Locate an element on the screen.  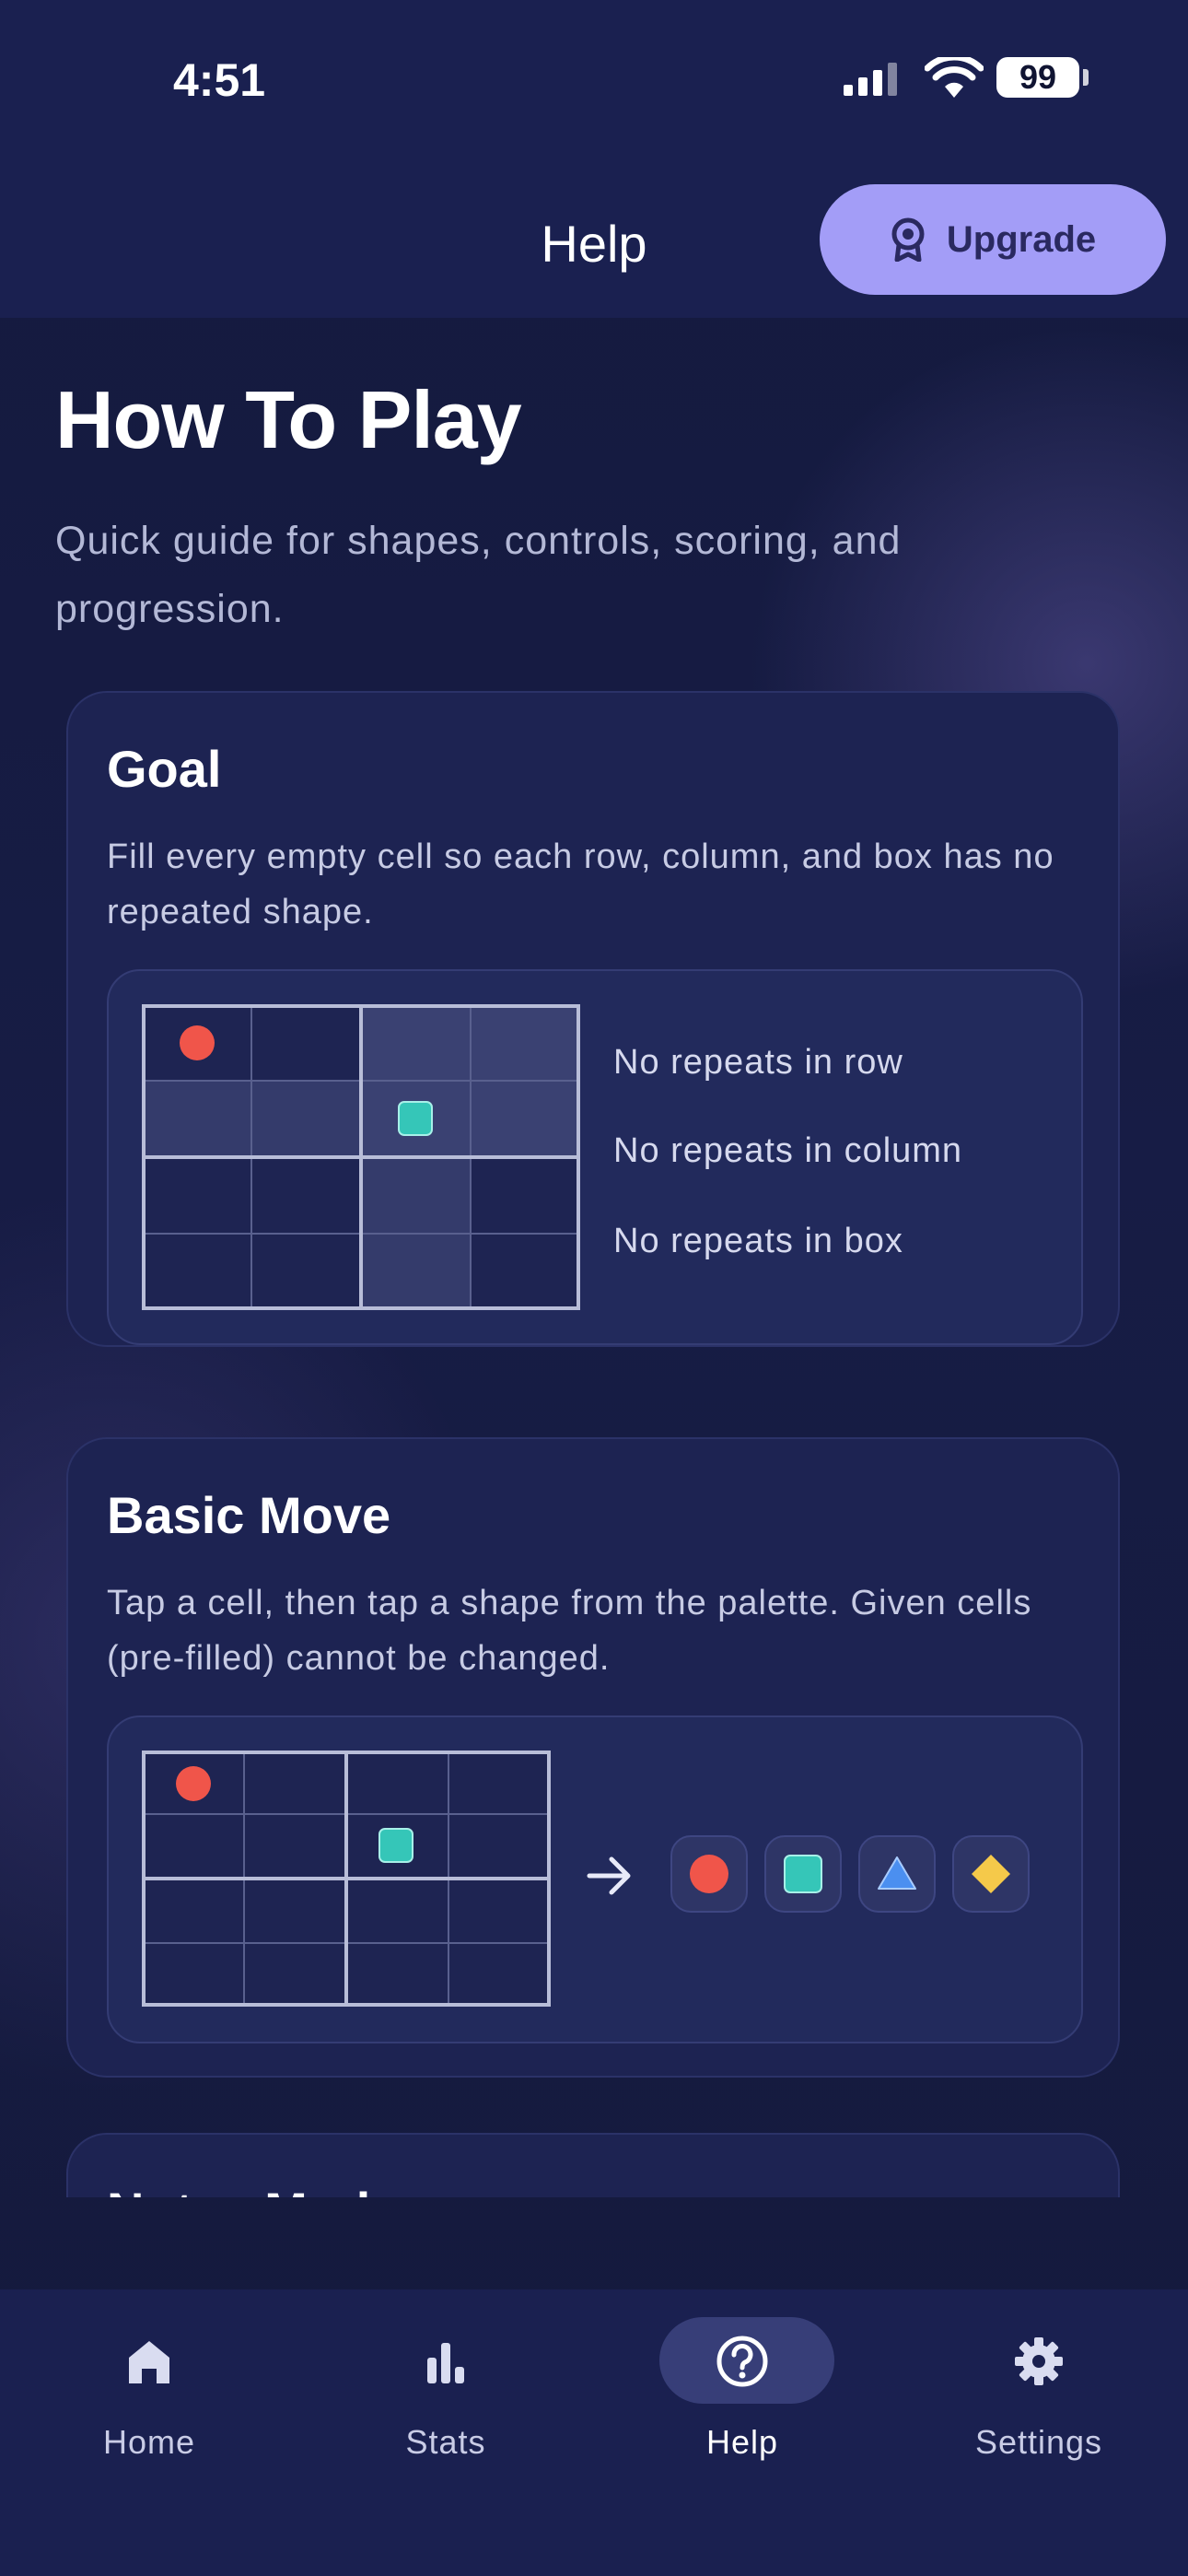
nav-help-label: Help is located at coordinates (742, 2442).